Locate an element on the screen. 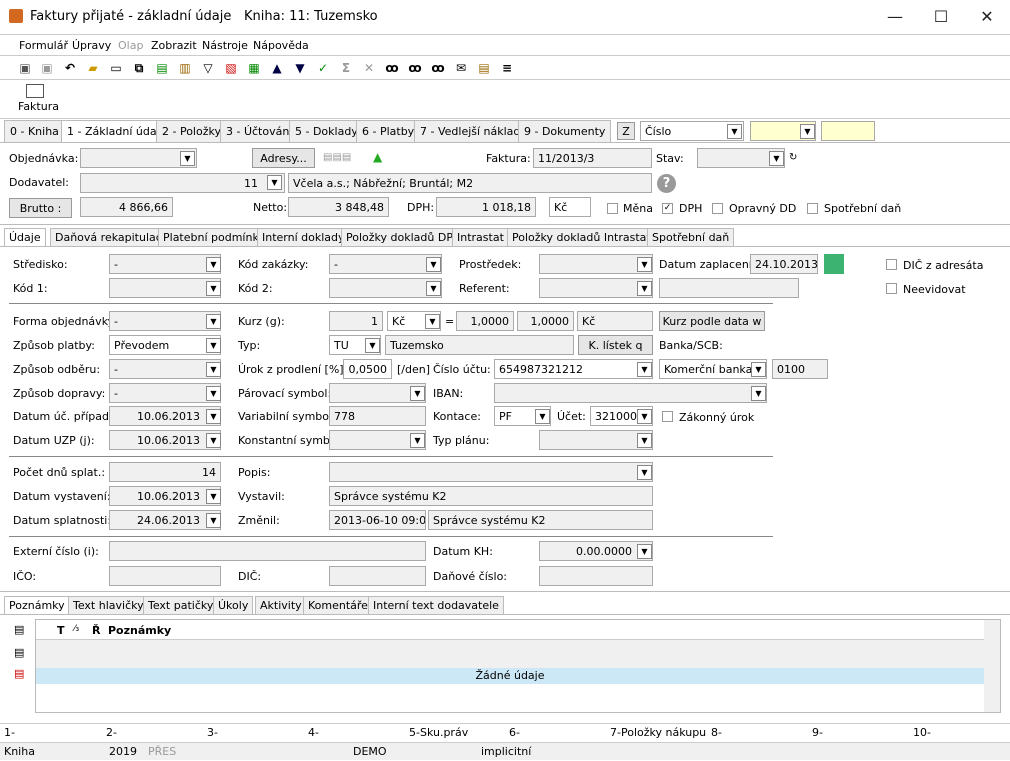  sum-icon: Σ is located at coordinates (346, 68).